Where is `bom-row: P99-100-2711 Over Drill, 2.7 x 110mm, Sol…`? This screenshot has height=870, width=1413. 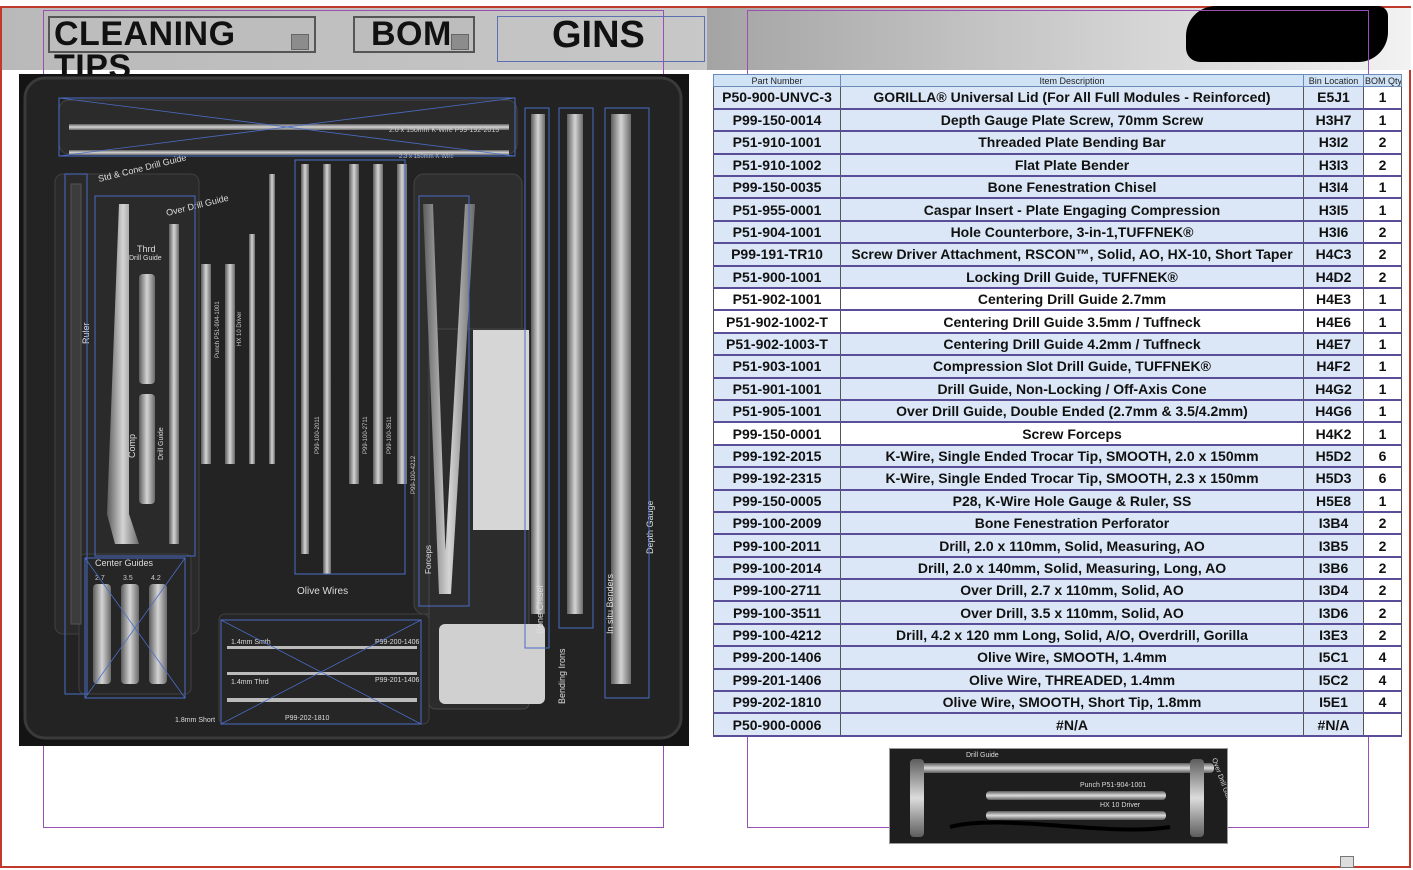
bom-row: P99-100-2711 Over Drill, 2.7 x 110mm, Sol… is located at coordinates (1057, 590).